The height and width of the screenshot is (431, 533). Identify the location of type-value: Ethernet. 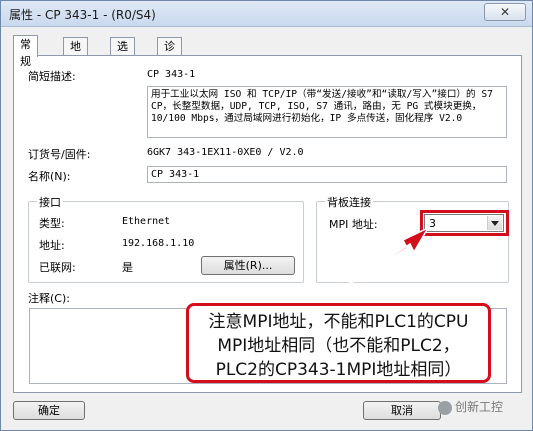
(146, 221).